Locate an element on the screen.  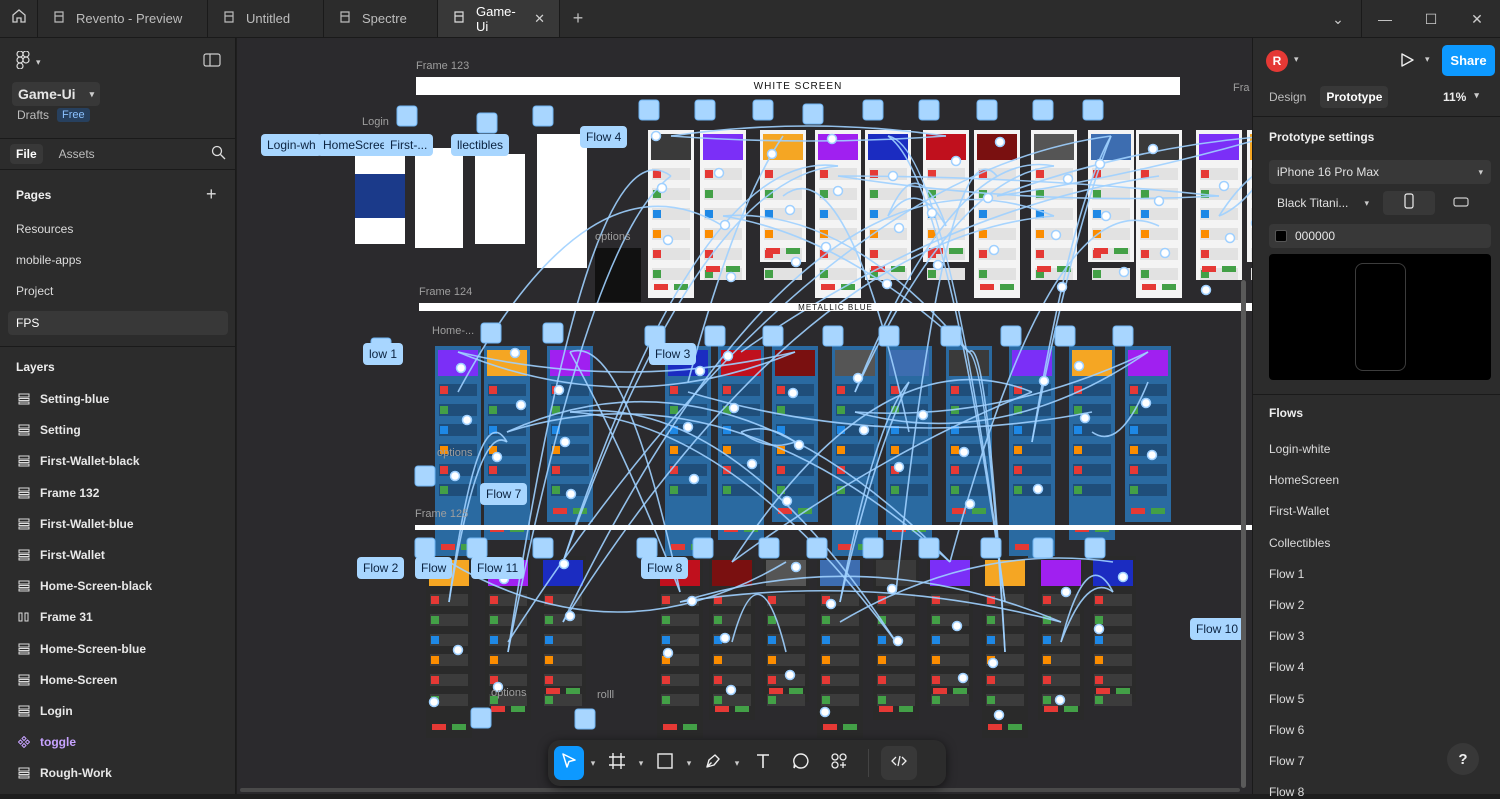
layer-item: Login is located at coordinates (45, 711).